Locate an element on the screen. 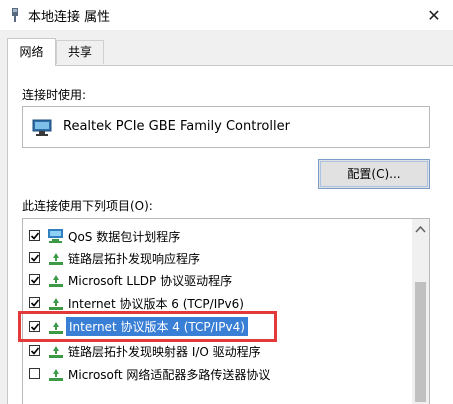 This screenshot has height=404, width=453. connect-using-label: 连接时使用: is located at coordinates (54, 95).